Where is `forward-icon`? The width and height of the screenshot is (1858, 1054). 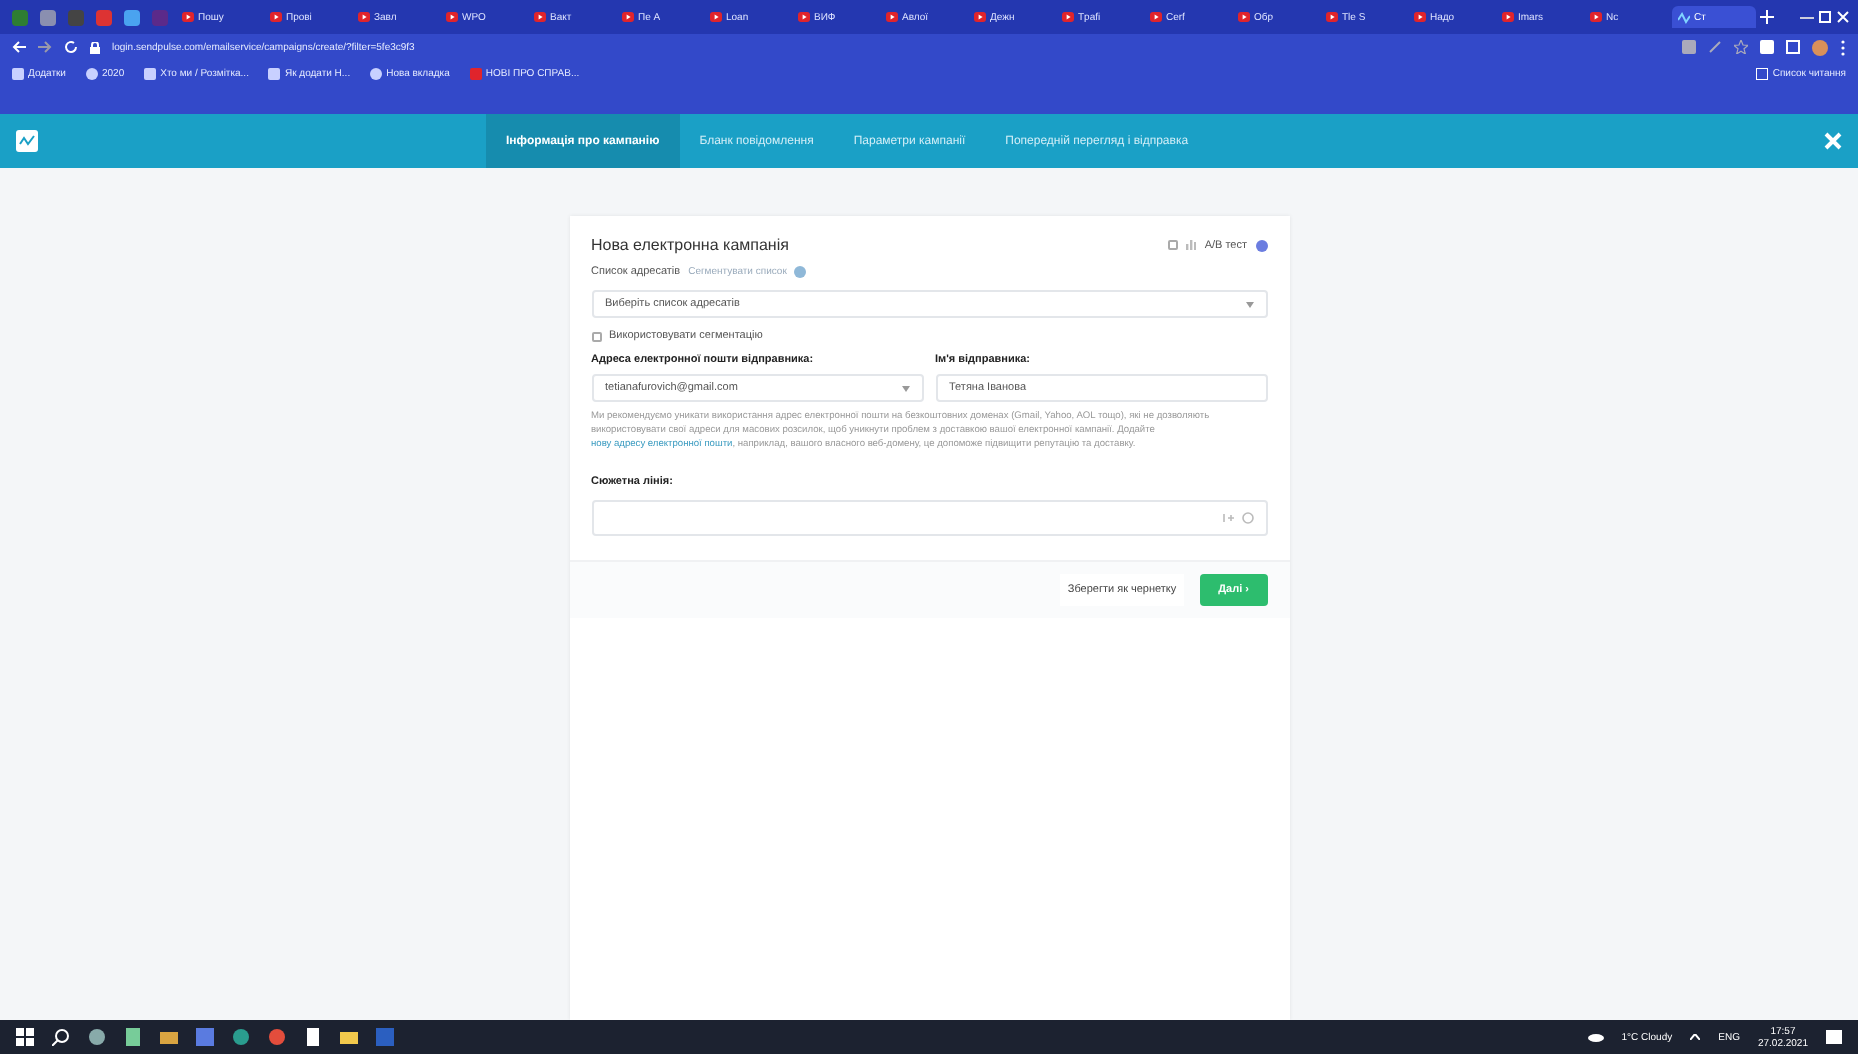
forward-icon is located at coordinates (45, 47).